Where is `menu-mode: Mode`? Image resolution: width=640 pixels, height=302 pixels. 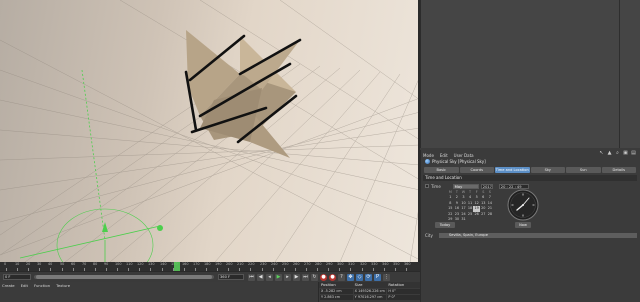 menu-mode: Mode is located at coordinates (428, 155).